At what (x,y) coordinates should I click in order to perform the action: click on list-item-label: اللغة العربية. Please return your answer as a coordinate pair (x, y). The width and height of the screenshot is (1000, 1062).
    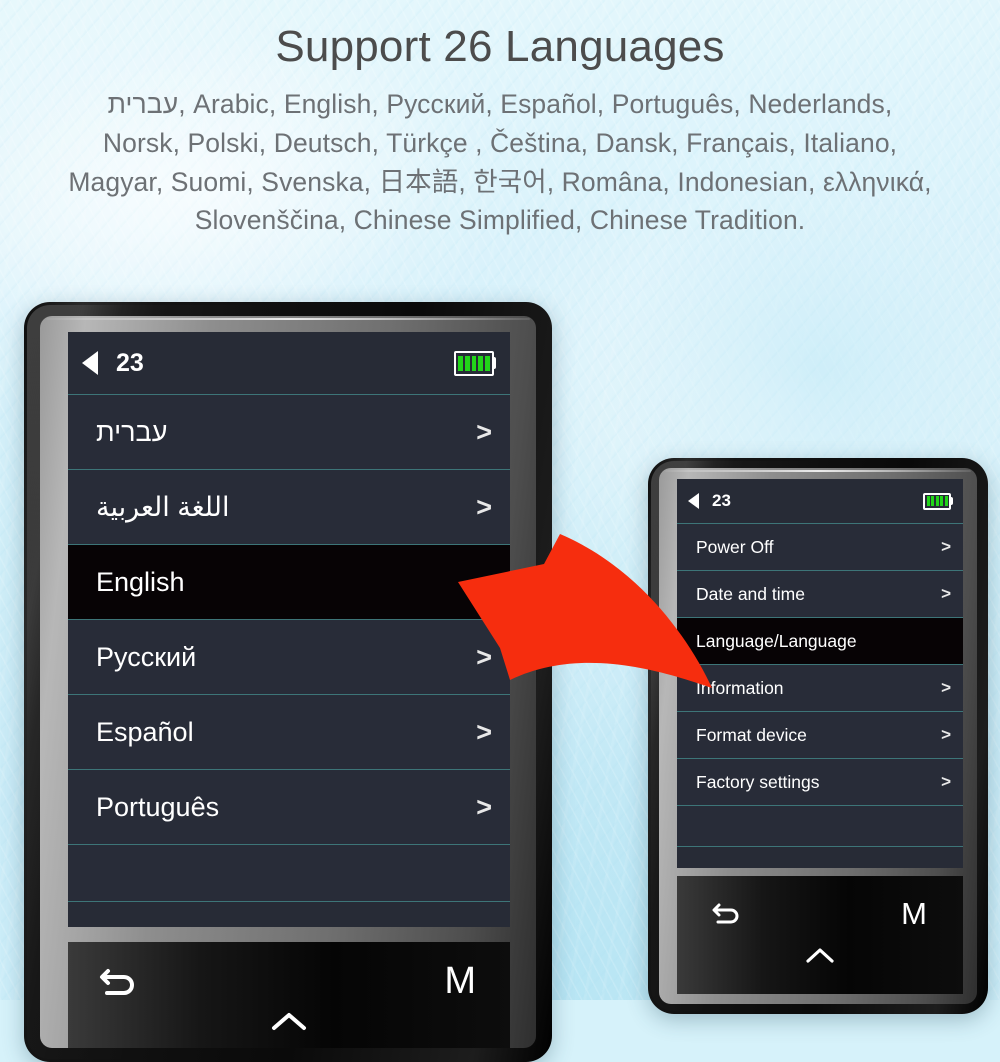
    Looking at the image, I should click on (163, 506).